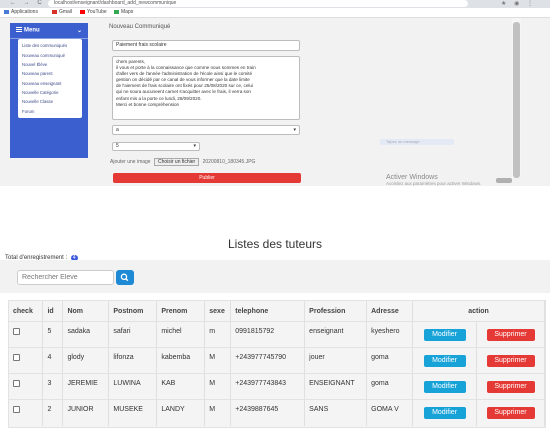 This screenshot has height=438, width=550. I want to click on bookmark-maps: Maps, so click(123, 12).